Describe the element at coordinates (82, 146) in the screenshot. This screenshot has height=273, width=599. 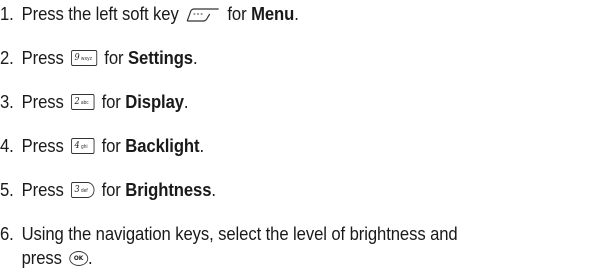
I see `key-4-icon: 4 ghi` at that location.